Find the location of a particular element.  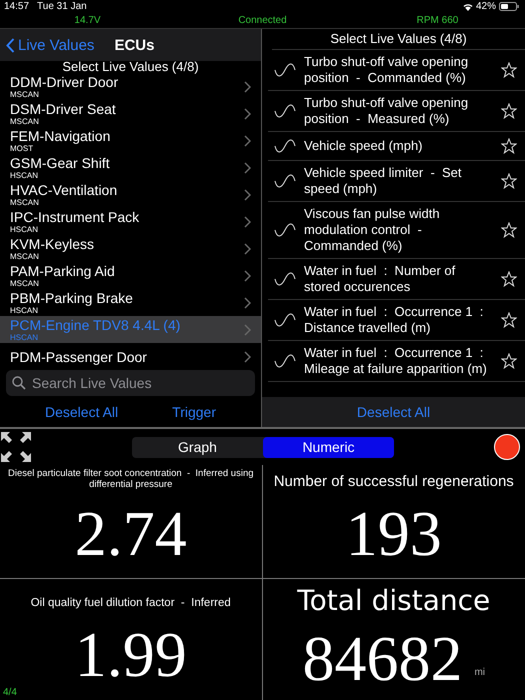

value-label: Total distance is located at coordinates (393, 601).